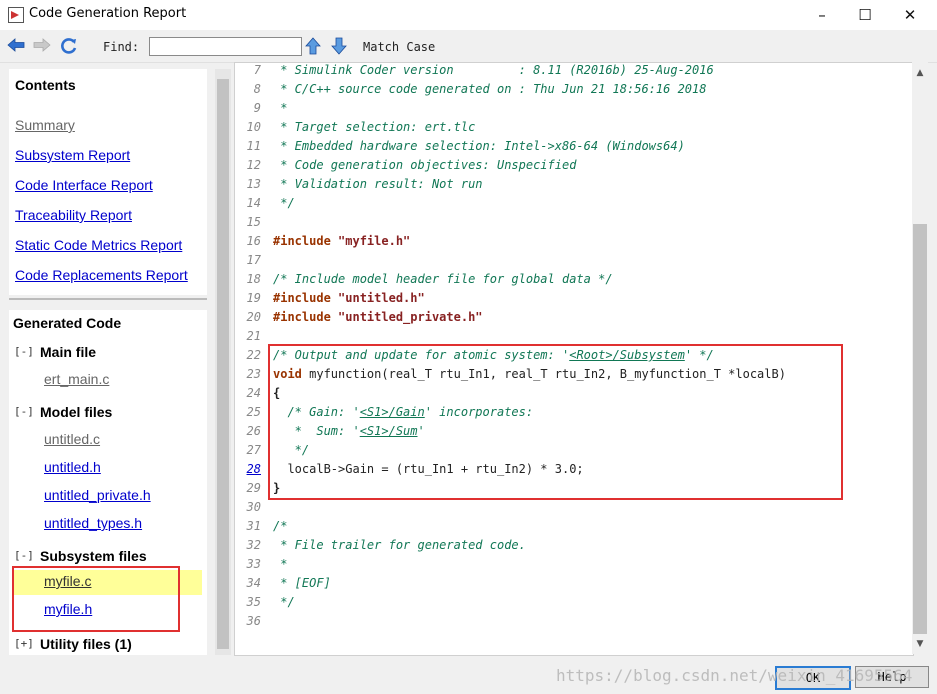 The height and width of the screenshot is (694, 937). I want to click on scroll-down-arrow-icon: ▼, so click(920, 644).